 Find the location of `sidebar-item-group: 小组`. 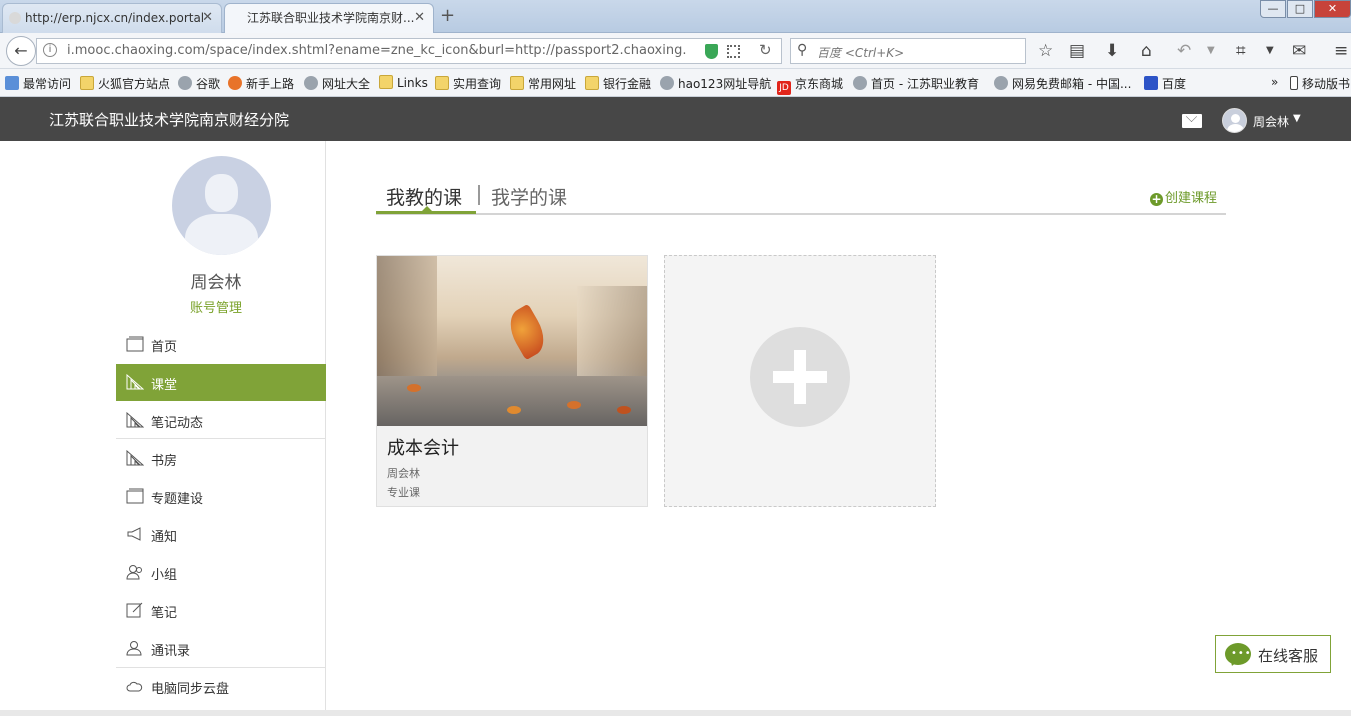

sidebar-item-group: 小组 is located at coordinates (221, 572).